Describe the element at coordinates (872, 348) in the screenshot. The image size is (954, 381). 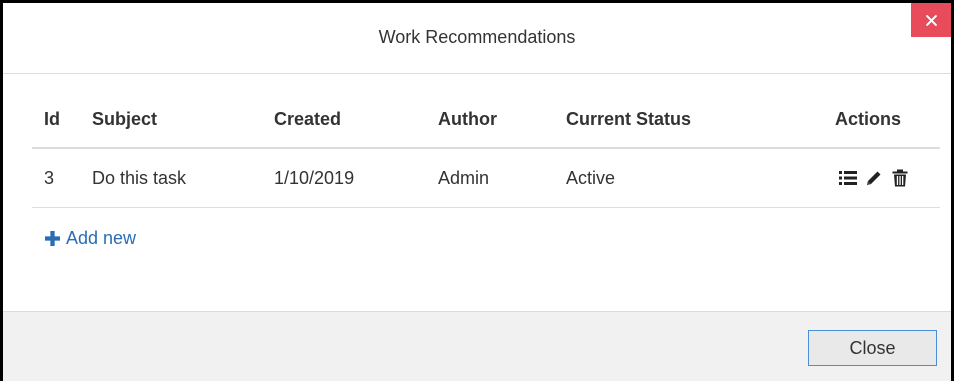
I see `close-button: Close` at that location.